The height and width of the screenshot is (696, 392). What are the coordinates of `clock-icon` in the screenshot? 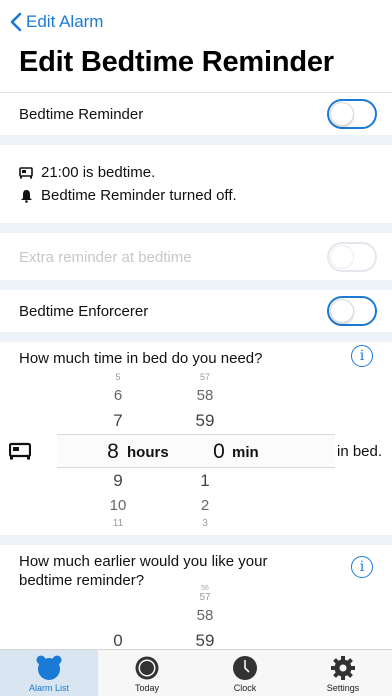 It's located at (245, 668).